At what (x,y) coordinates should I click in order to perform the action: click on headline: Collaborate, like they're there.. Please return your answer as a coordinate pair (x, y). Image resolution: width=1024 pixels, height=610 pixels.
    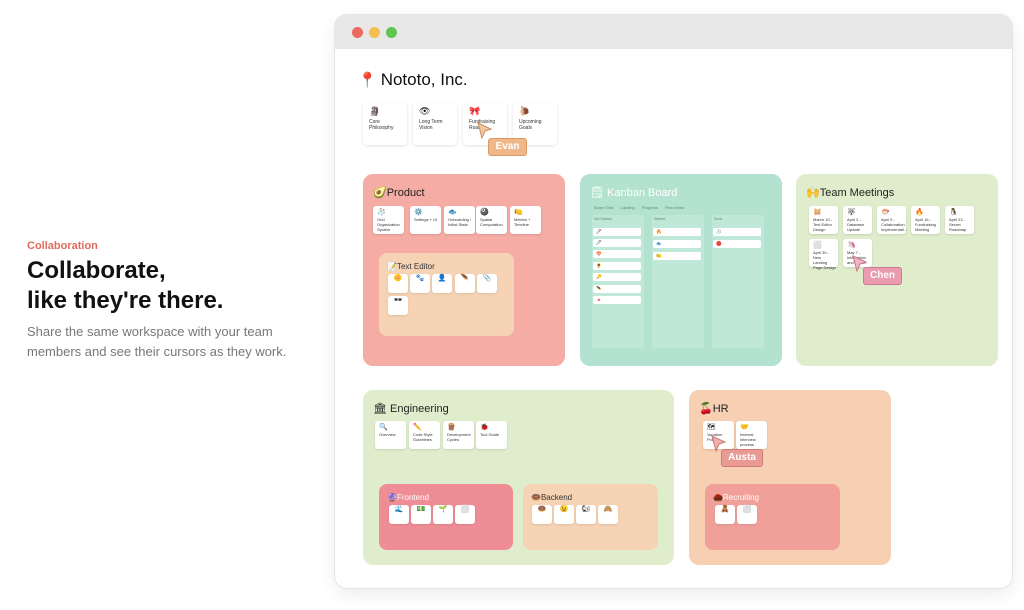
    Looking at the image, I should click on (167, 286).